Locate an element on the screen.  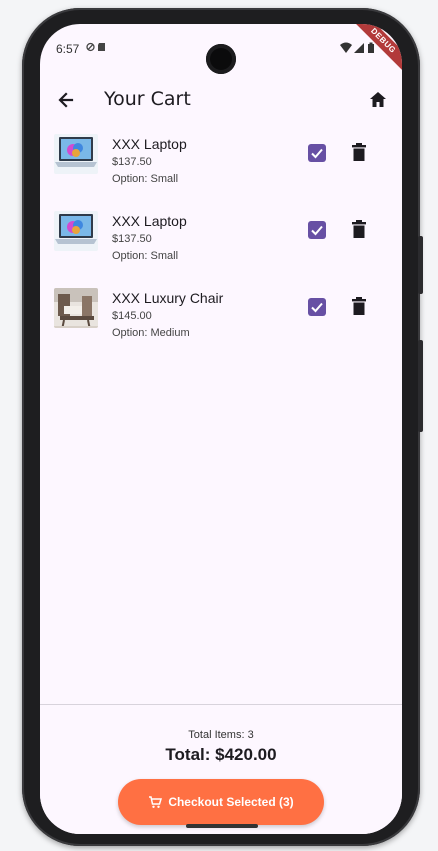
arrow-back-icon is located at coordinates (66, 100).